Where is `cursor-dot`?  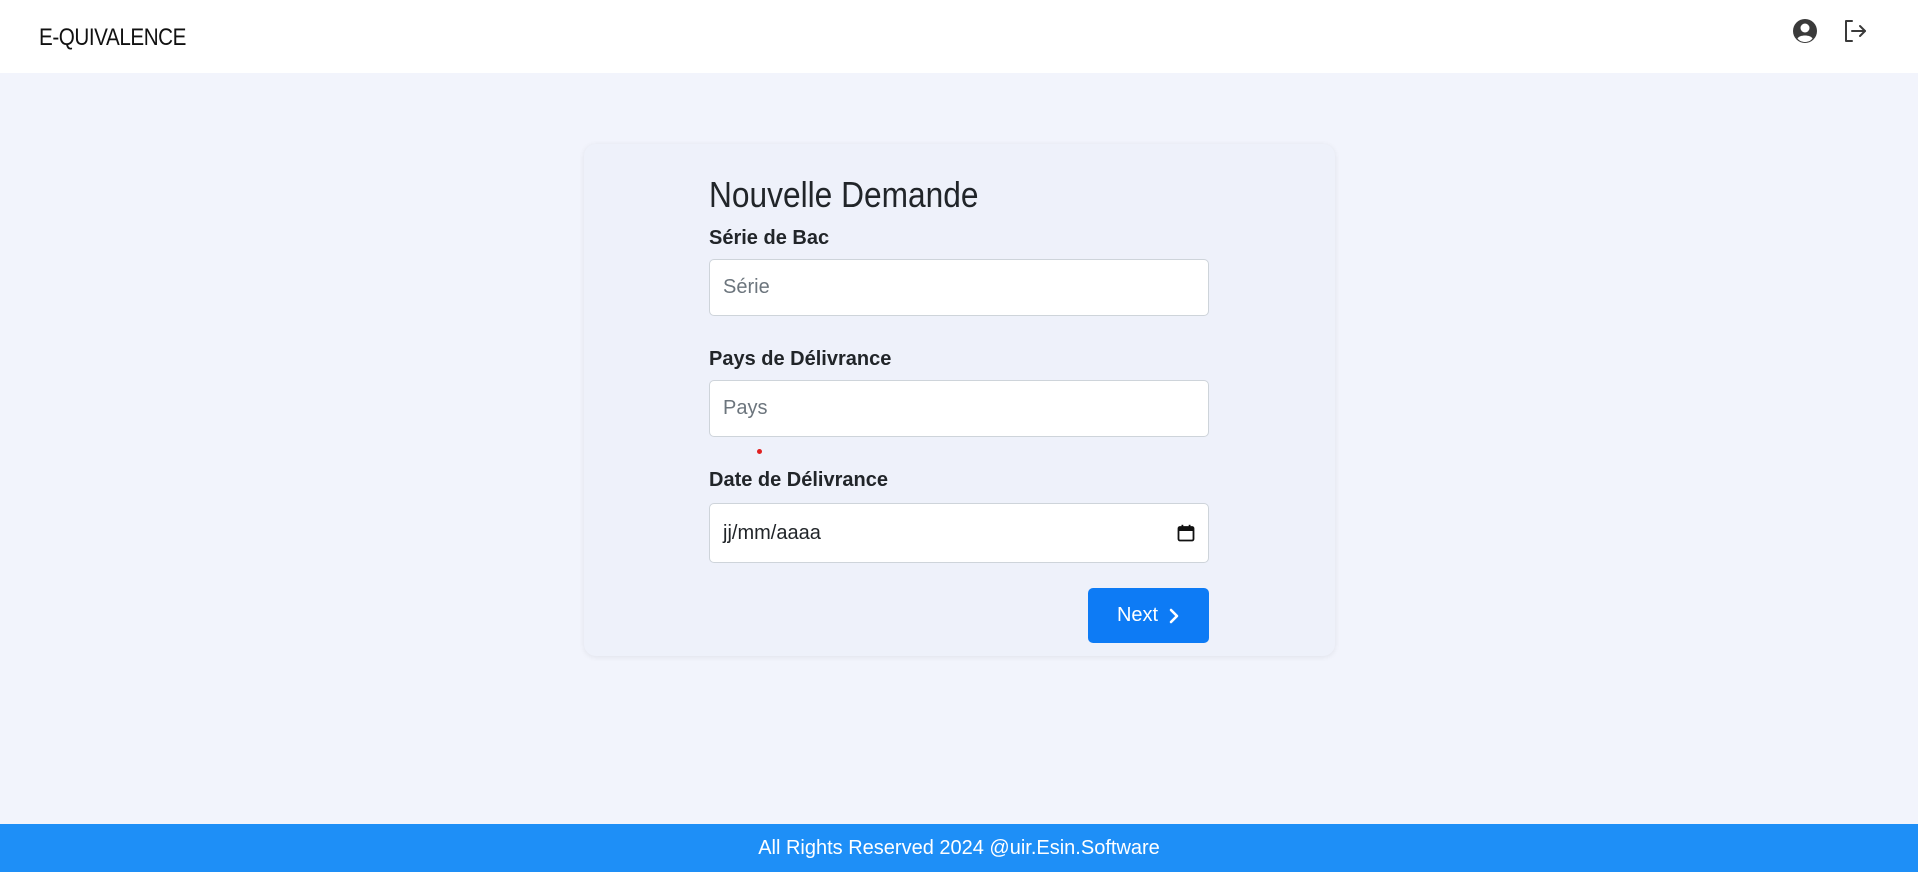 cursor-dot is located at coordinates (759, 451).